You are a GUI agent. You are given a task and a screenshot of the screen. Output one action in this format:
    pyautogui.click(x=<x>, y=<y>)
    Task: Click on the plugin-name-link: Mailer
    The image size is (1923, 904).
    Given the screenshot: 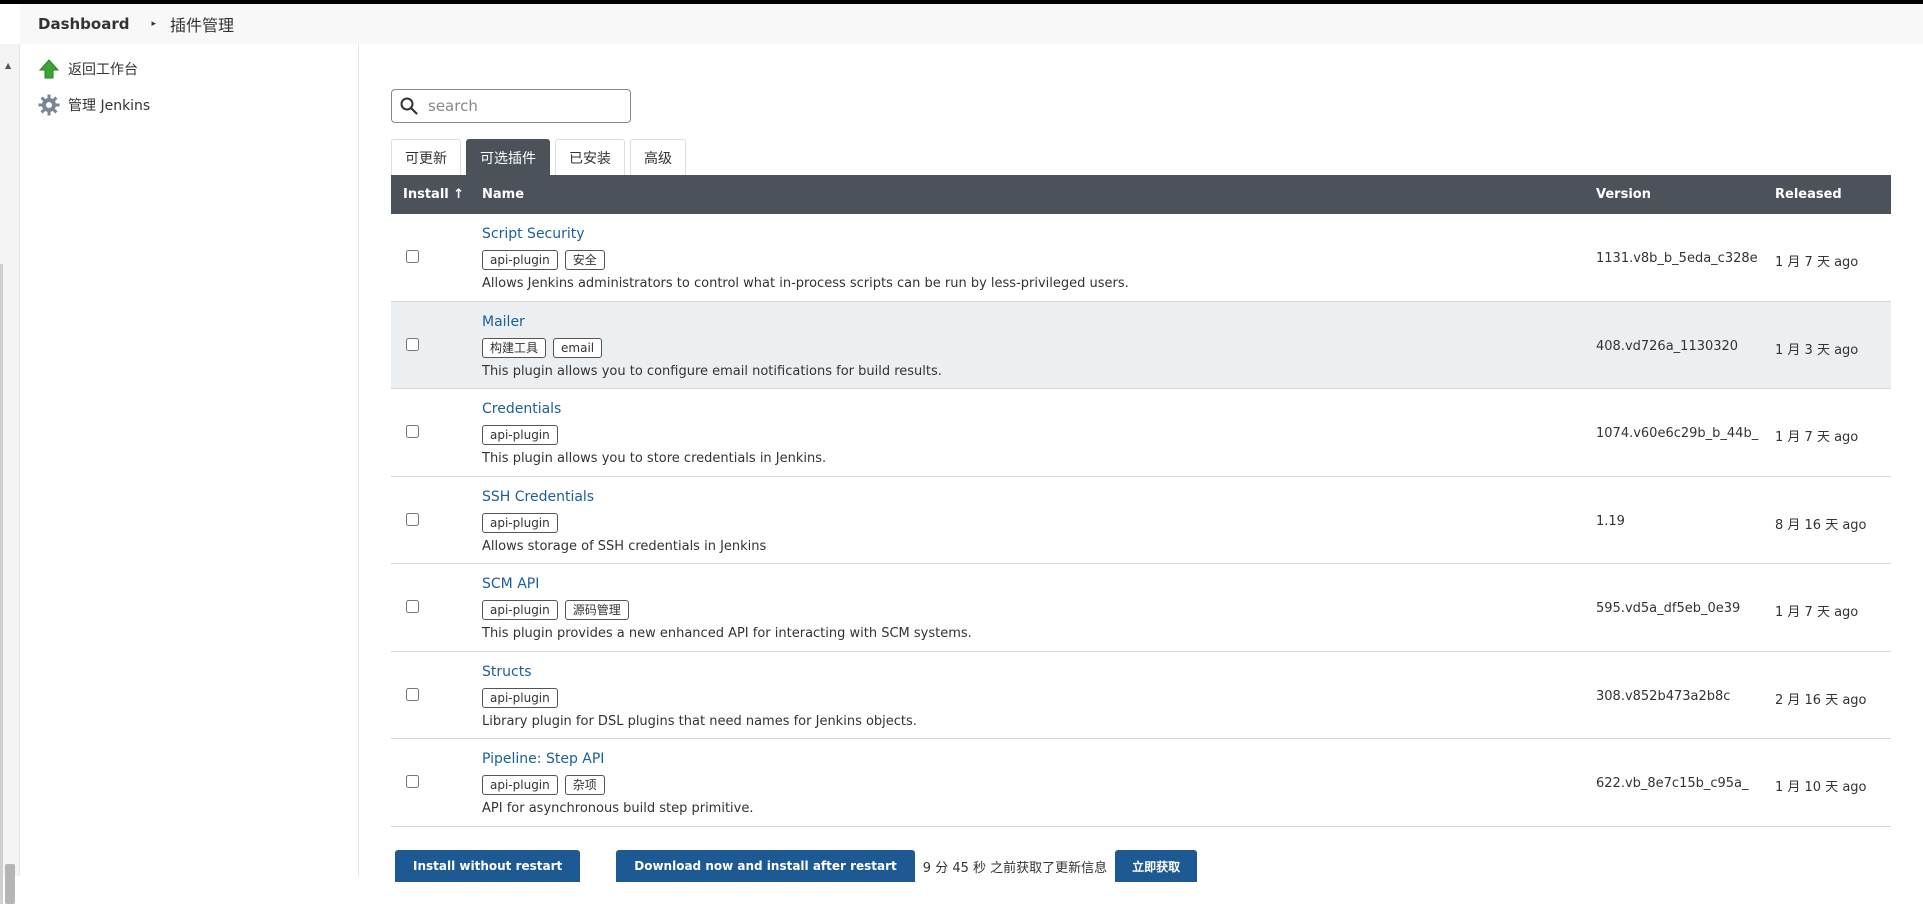 What is the action you would take?
    pyautogui.click(x=503, y=322)
    